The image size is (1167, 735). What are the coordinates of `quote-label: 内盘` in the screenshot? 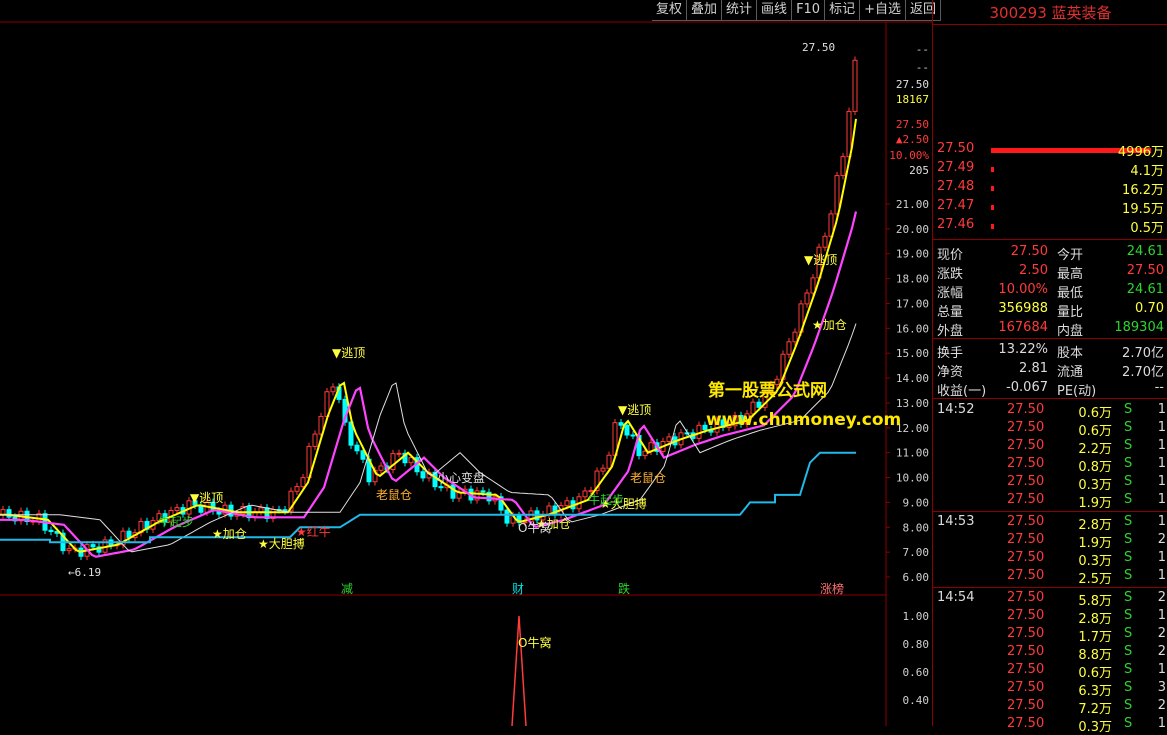 It's located at (1070, 331).